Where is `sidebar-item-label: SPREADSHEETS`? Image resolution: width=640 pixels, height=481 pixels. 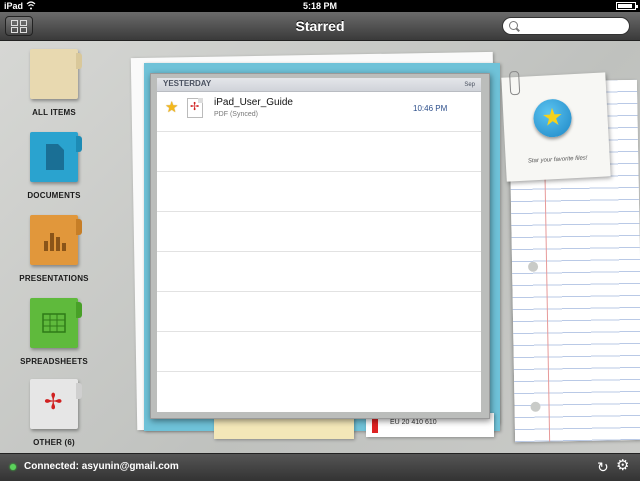 sidebar-item-label: SPREADSHEETS is located at coordinates (54, 361).